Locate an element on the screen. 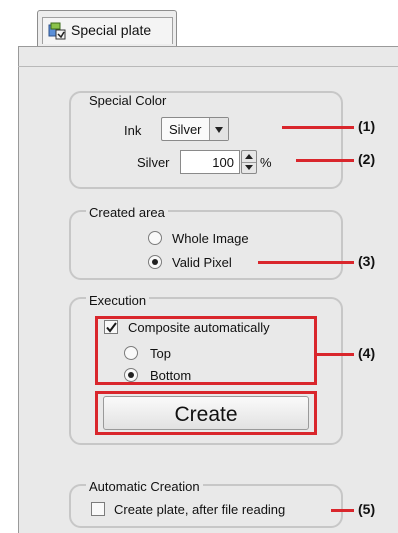 The image size is (398, 533). callout-4: (4) is located at coordinates (367, 353).